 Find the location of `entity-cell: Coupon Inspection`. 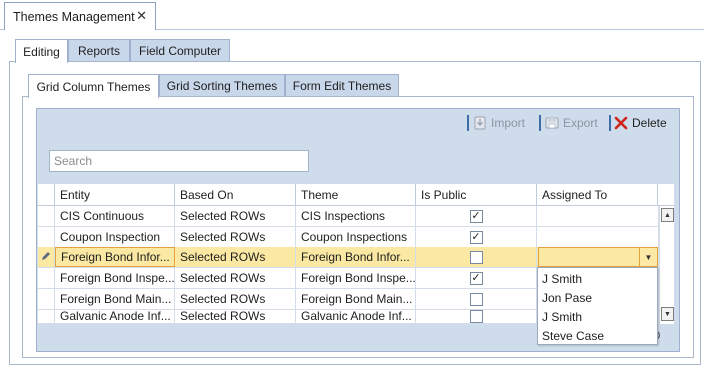

entity-cell: Coupon Inspection is located at coordinates (115, 237).